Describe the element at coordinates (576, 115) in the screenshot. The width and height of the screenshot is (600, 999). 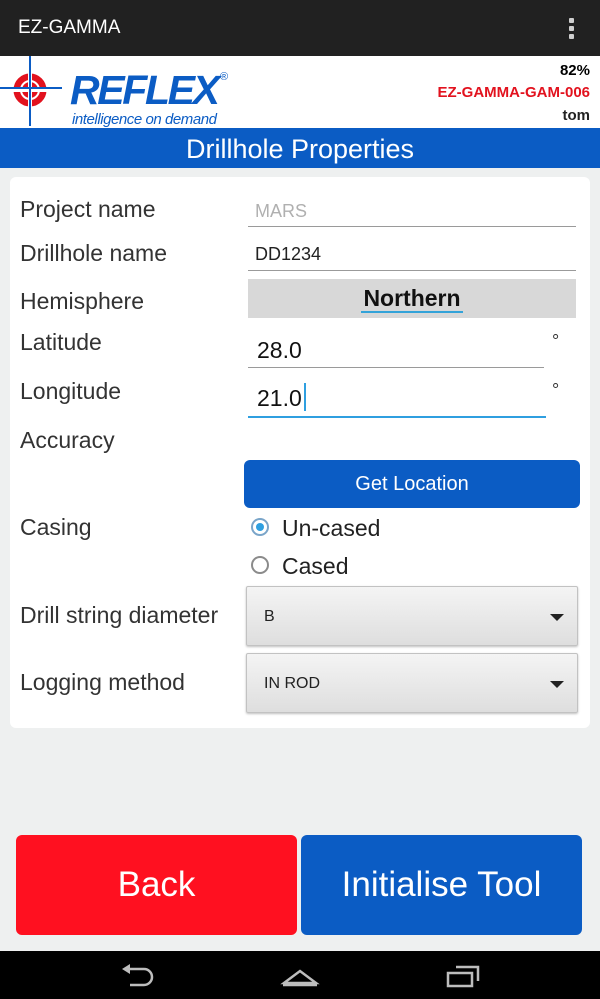
I see `user-name: tom` at that location.